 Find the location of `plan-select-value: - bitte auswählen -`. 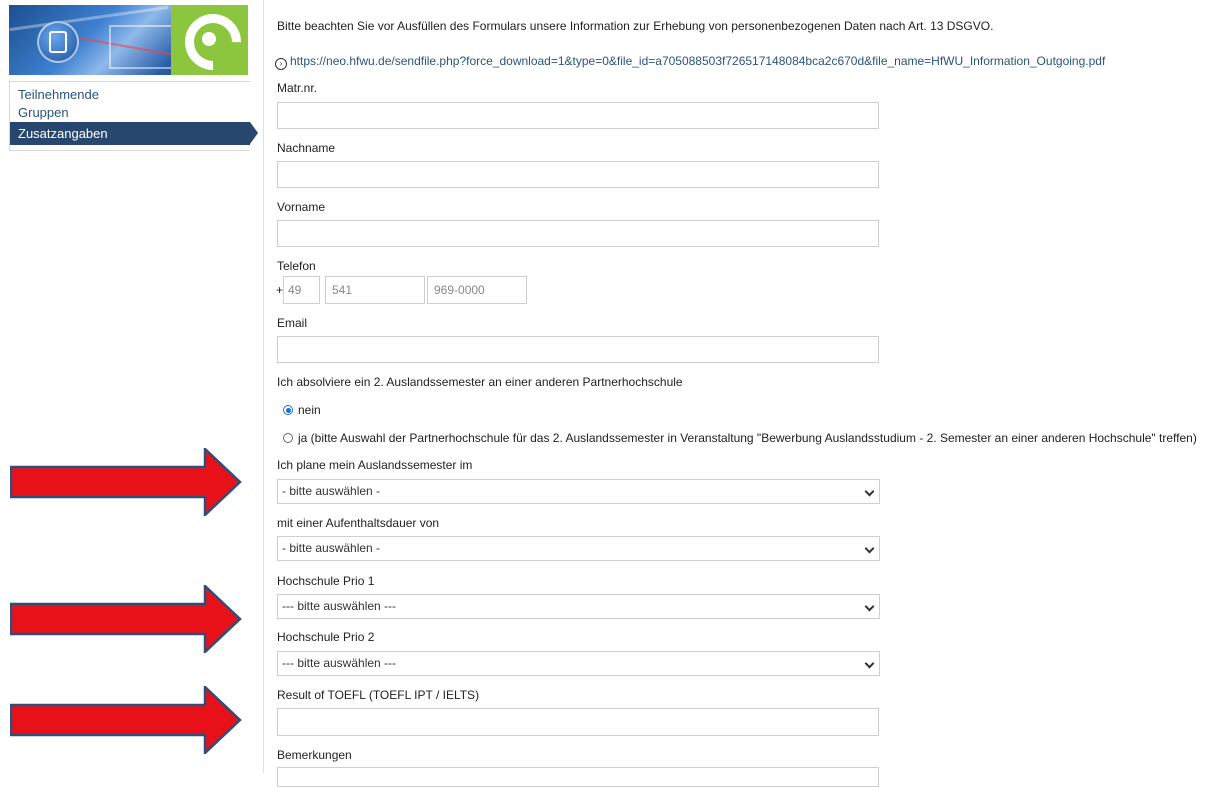

plan-select-value: - bitte auswählen - is located at coordinates (331, 491).